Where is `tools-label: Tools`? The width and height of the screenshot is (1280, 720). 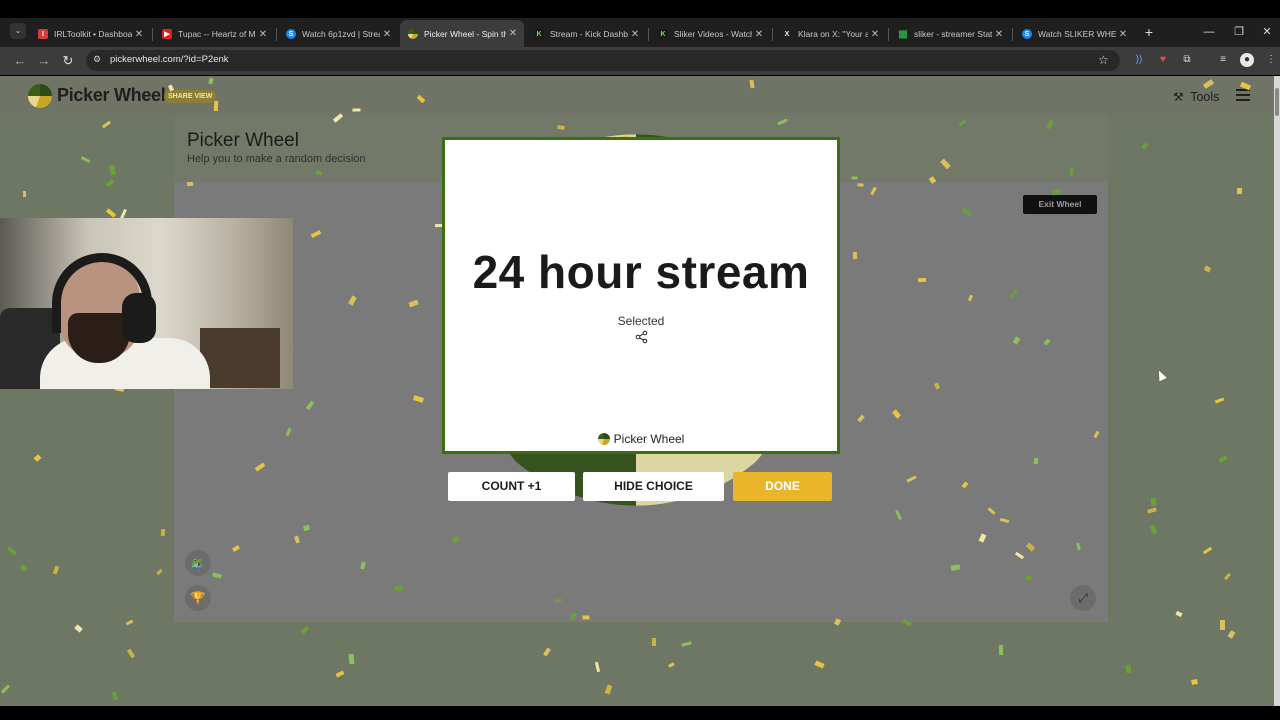
tools-label: Tools is located at coordinates (1205, 97).